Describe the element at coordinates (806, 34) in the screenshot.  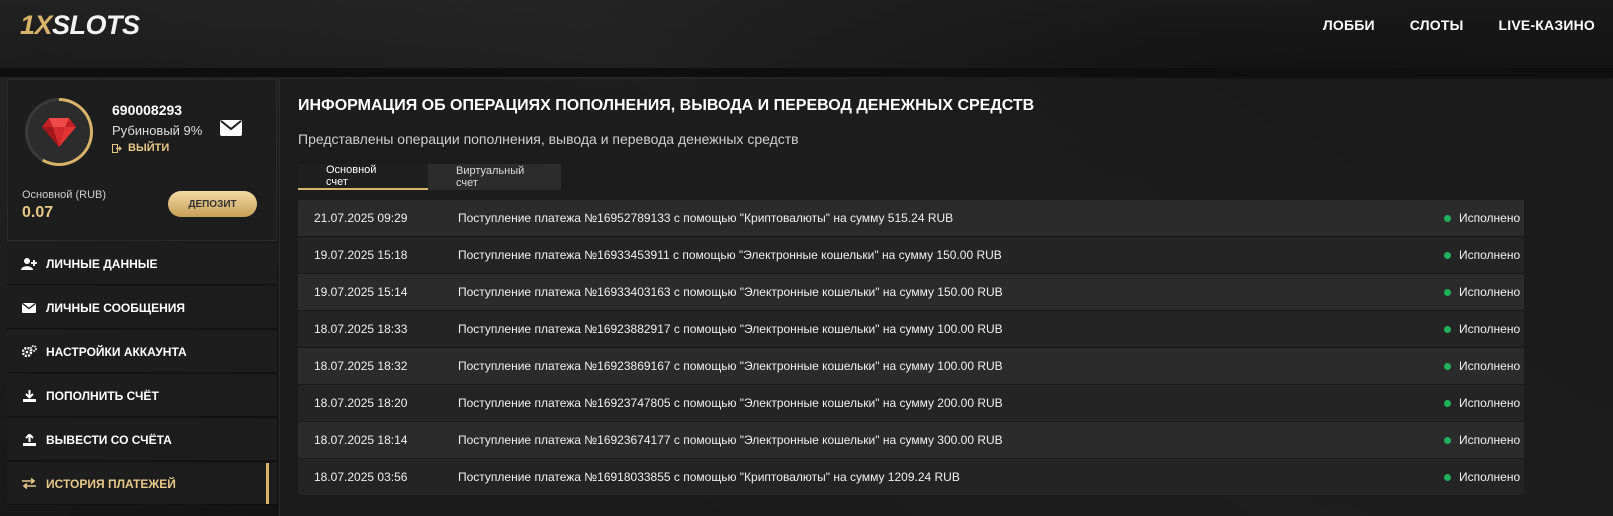
I see `top-header: 1XSLOTS ЛОББИ СЛОТЫ LIVE-КАЗИНО` at that location.